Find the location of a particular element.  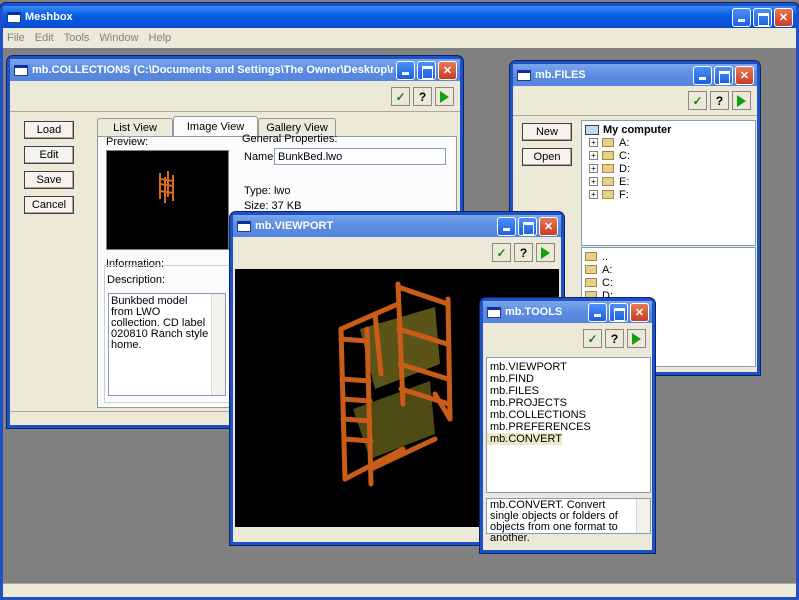

cancel-button: Cancel is located at coordinates (49, 205).